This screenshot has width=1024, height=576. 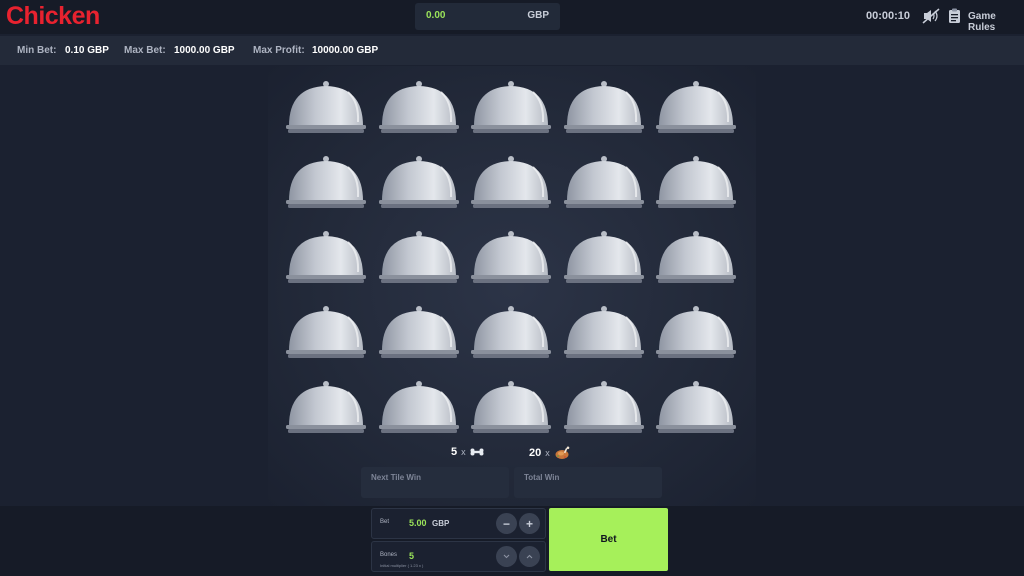 I want to click on chickens-count-x: x, so click(x=547, y=452).